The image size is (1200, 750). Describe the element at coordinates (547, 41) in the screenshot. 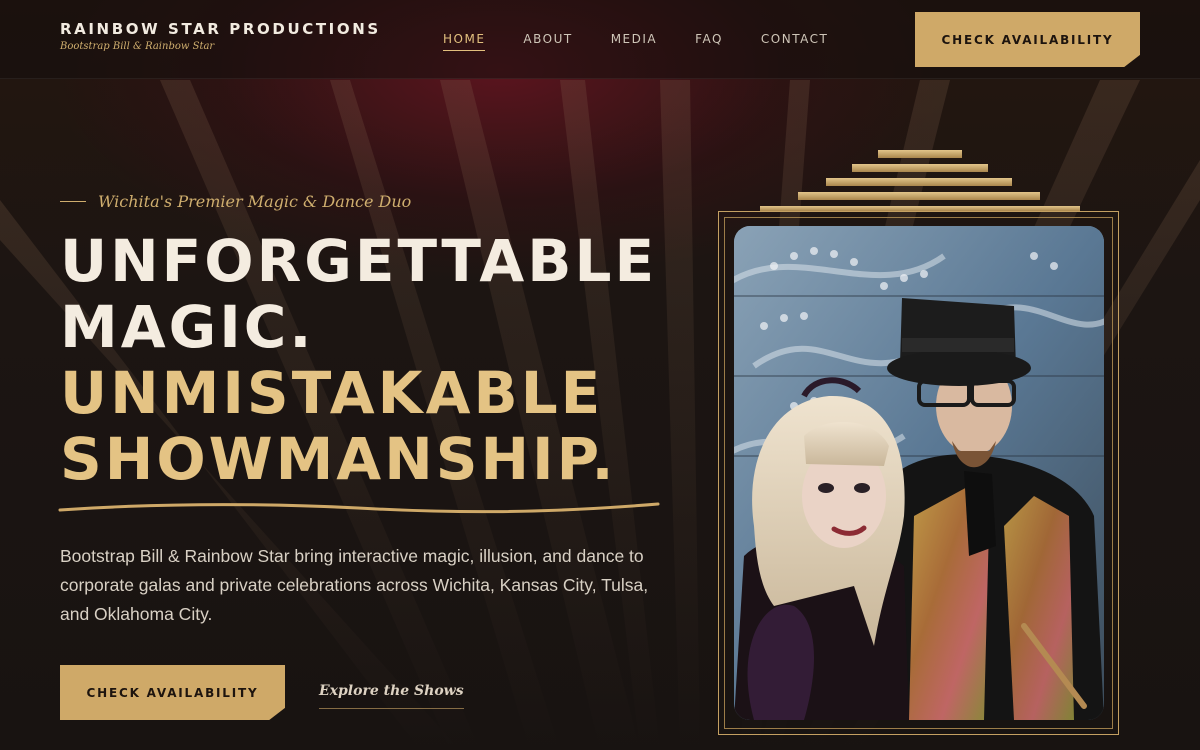

I see `nav-about: ABOUT` at that location.